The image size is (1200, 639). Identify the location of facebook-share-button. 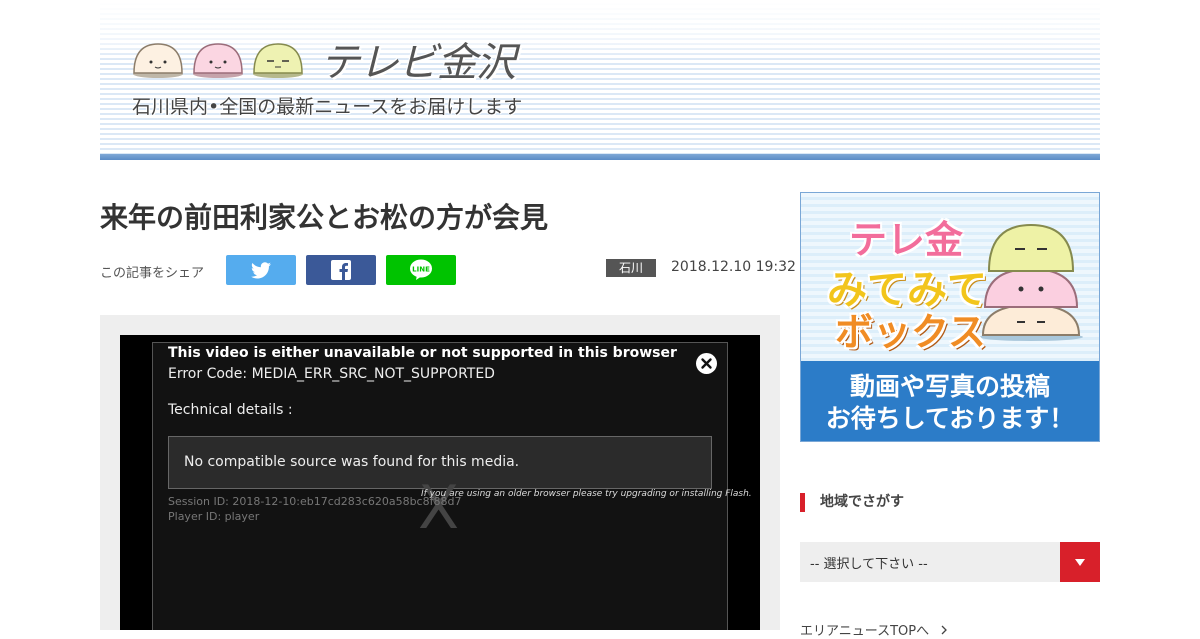
(341, 270).